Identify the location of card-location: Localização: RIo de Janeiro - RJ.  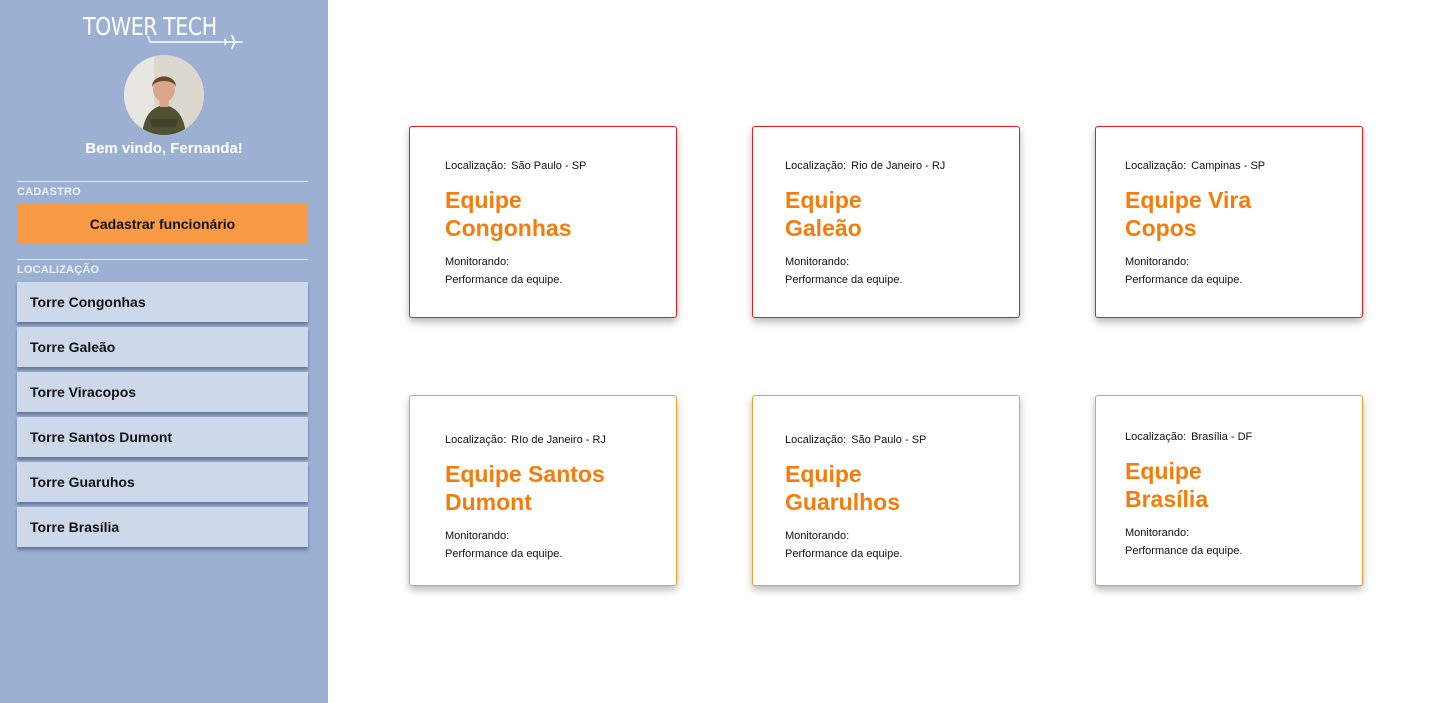
(550, 440).